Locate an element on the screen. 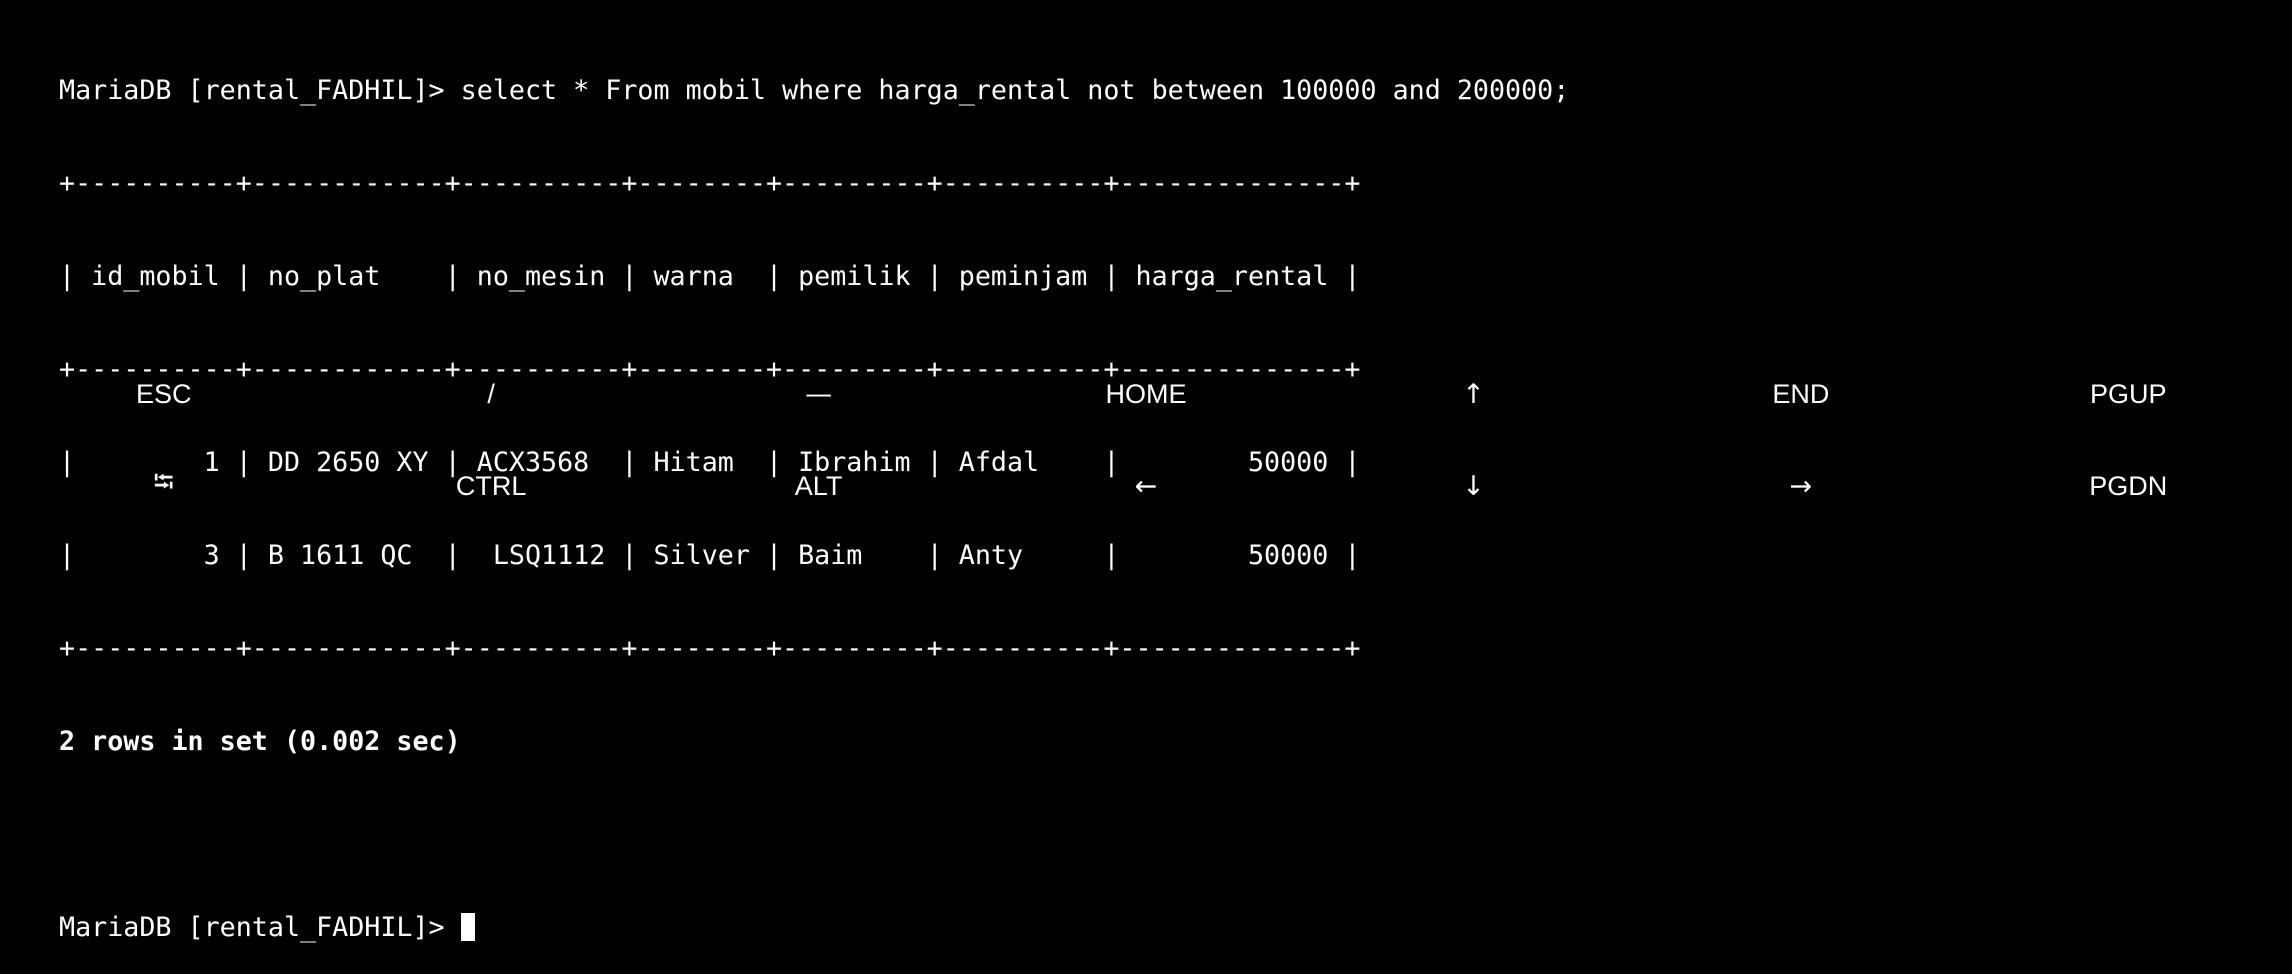  arrow-right-icon: → is located at coordinates (1800, 486).